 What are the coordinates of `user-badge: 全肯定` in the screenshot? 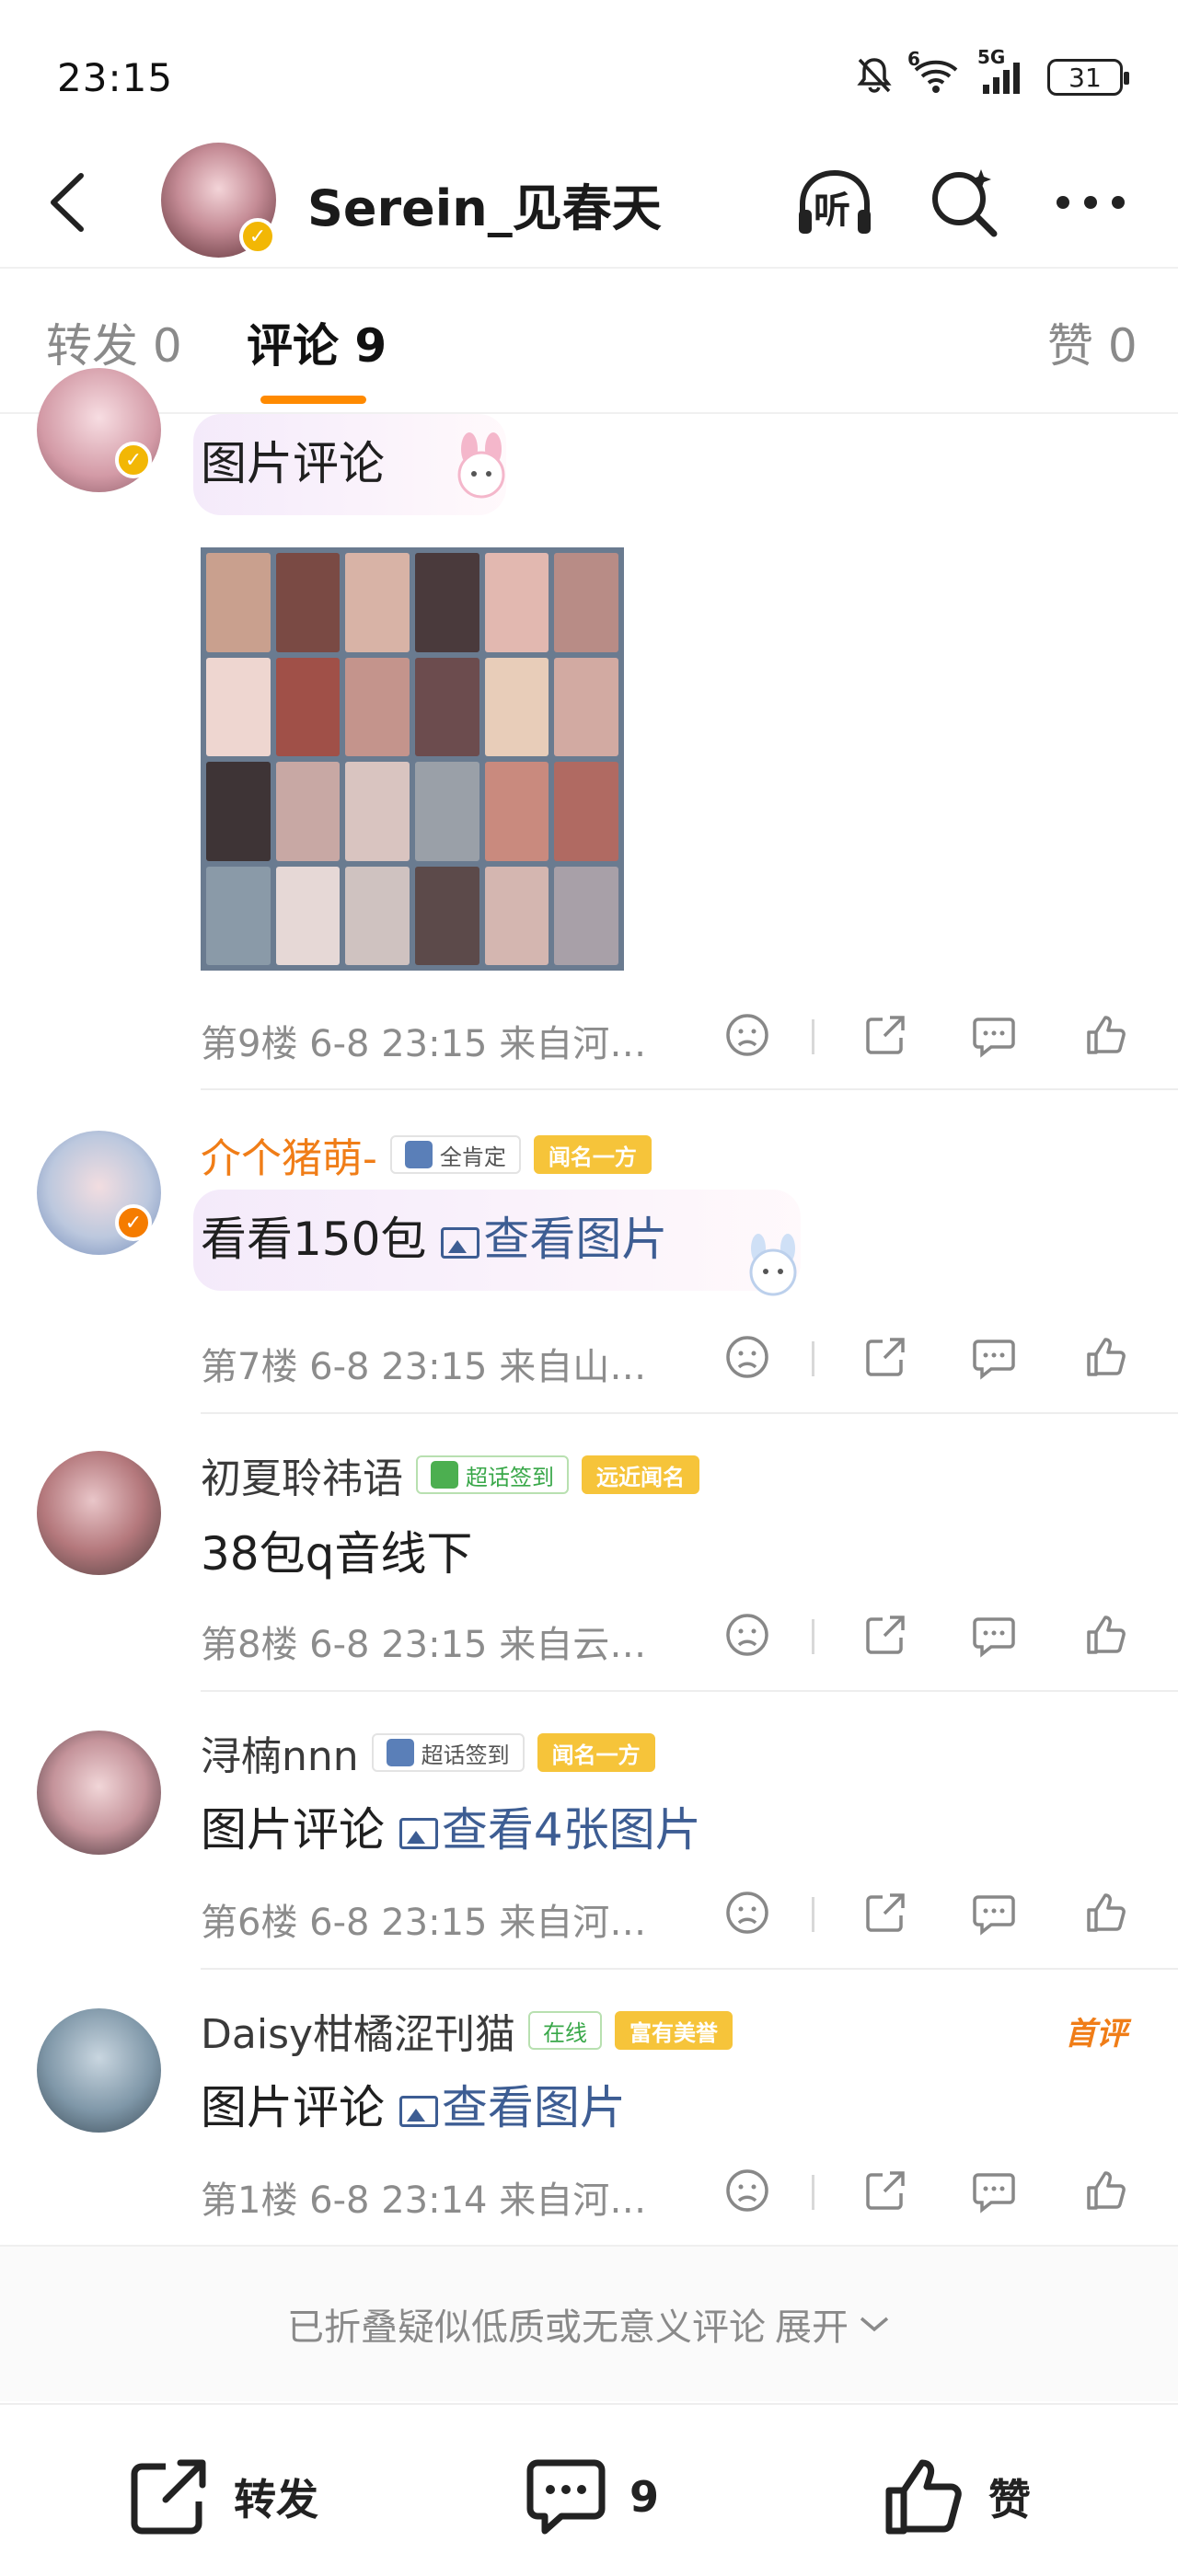 It's located at (455, 1154).